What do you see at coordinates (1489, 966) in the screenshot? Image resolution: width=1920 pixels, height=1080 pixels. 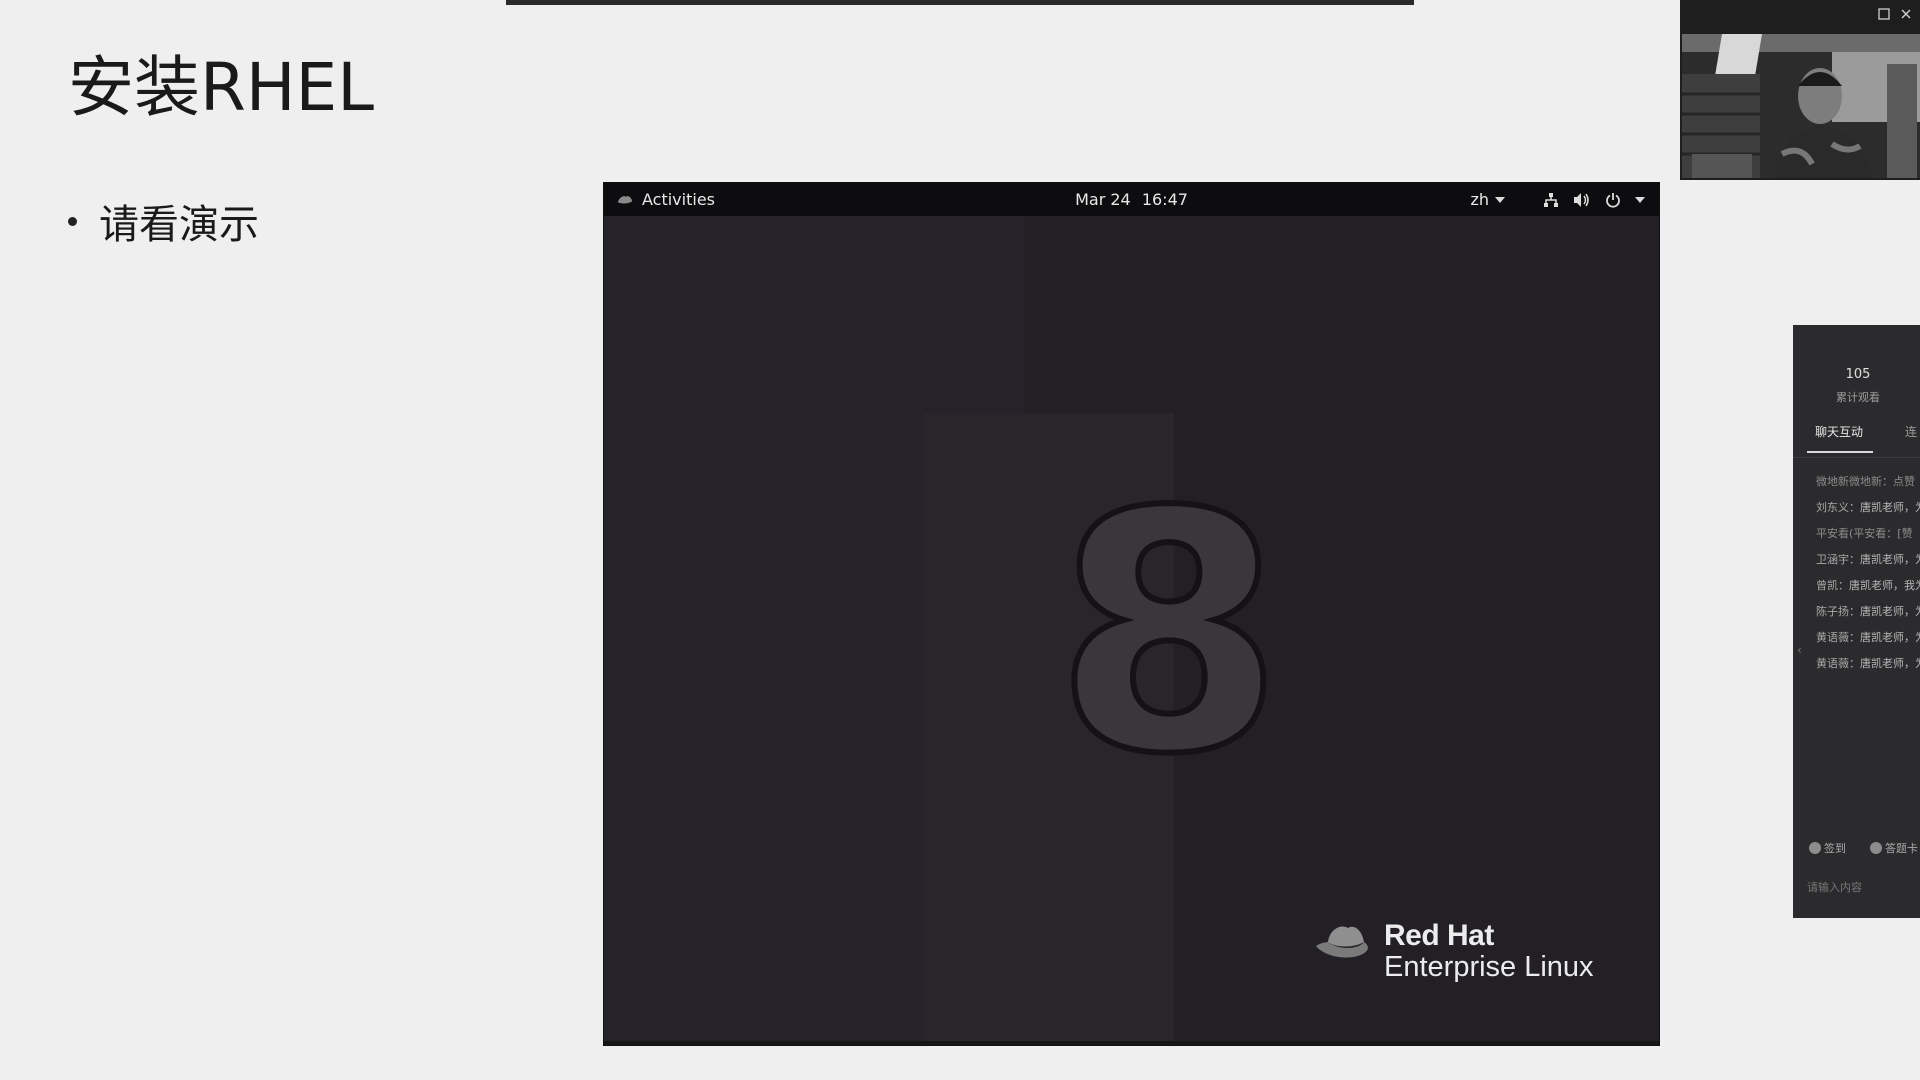 I see `brand-line-2: Enterprise Linux` at bounding box center [1489, 966].